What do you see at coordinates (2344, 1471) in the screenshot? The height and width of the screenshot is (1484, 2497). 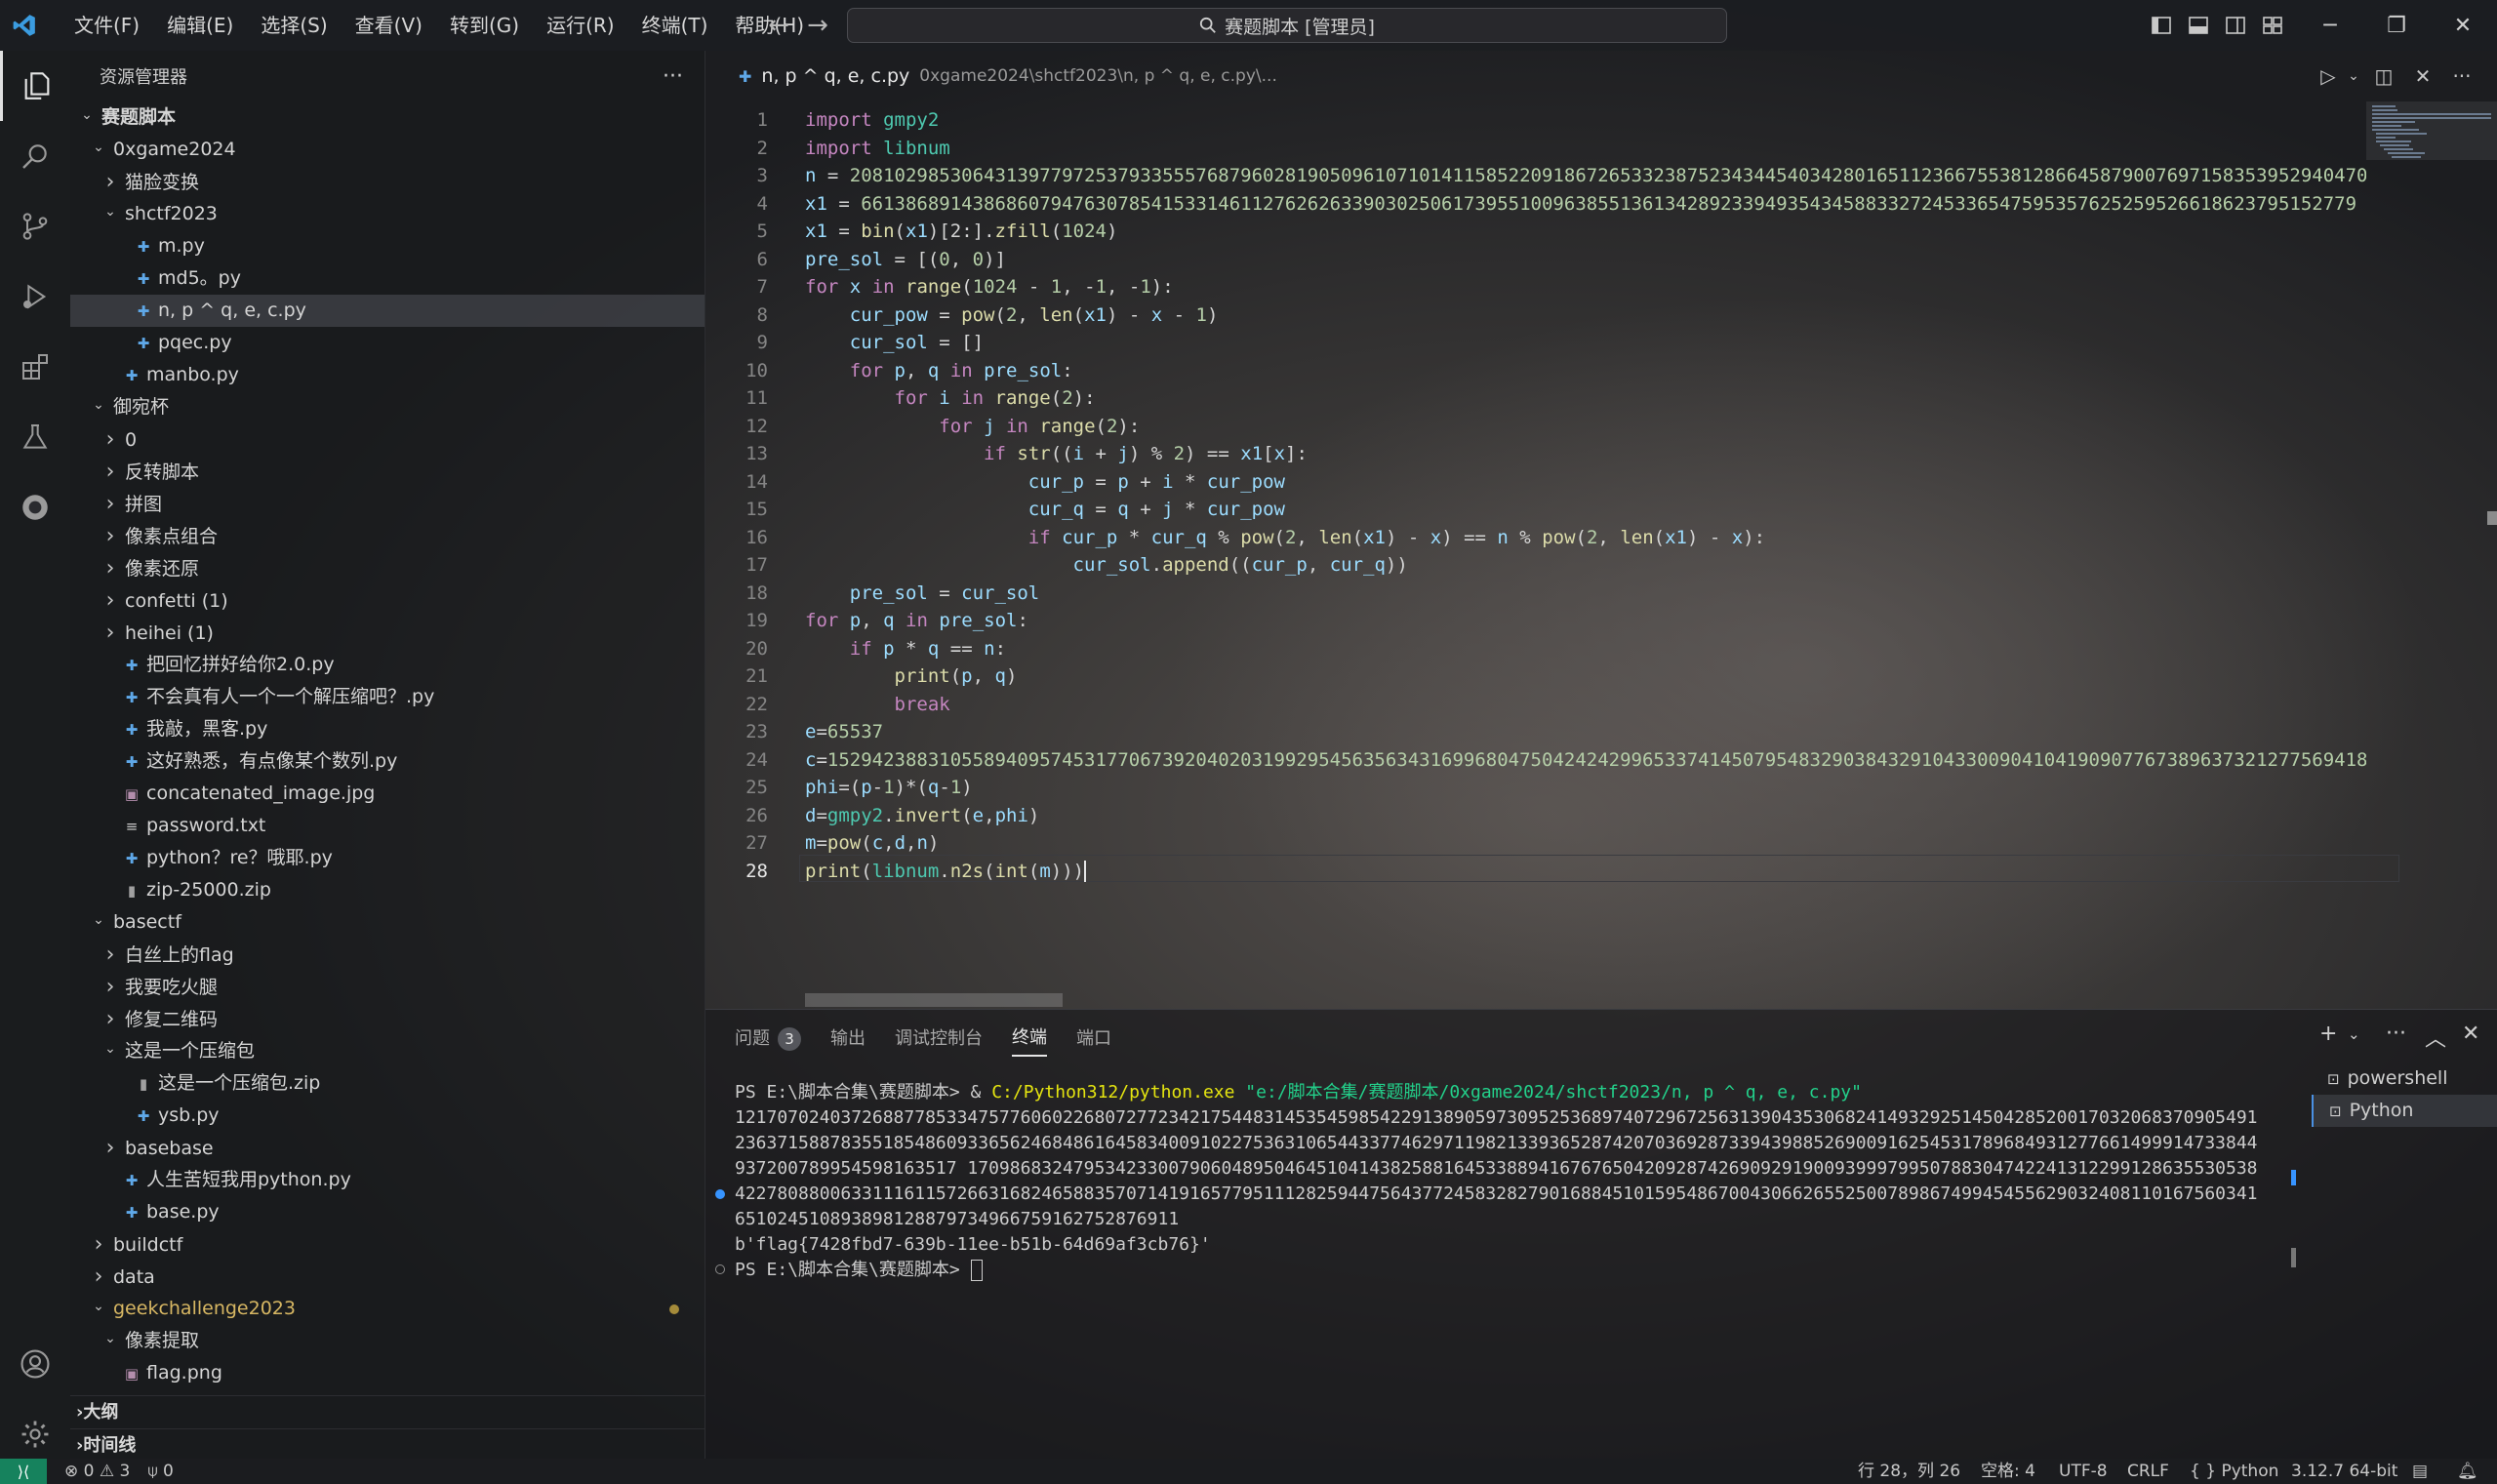 I see `python-interpreter: 3.12.7 64-bit` at bounding box center [2344, 1471].